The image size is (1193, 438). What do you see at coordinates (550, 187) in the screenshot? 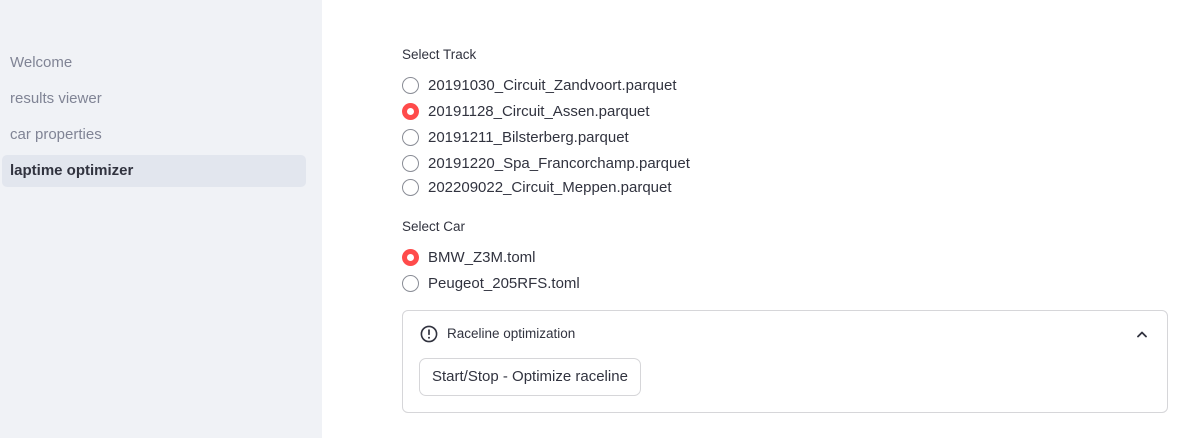
I see `track-option-label: 202209022_Circuit_Meppen.parquet` at bounding box center [550, 187].